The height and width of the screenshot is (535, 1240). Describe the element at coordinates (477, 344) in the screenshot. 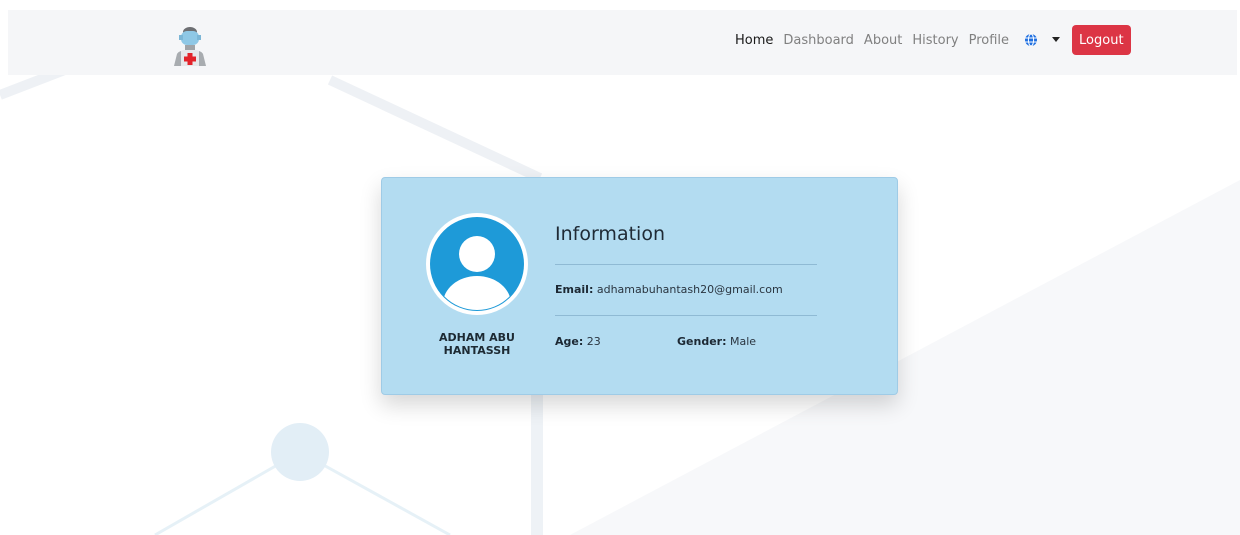

I see `user-name: ADHAM ABU HANTASSH` at that location.